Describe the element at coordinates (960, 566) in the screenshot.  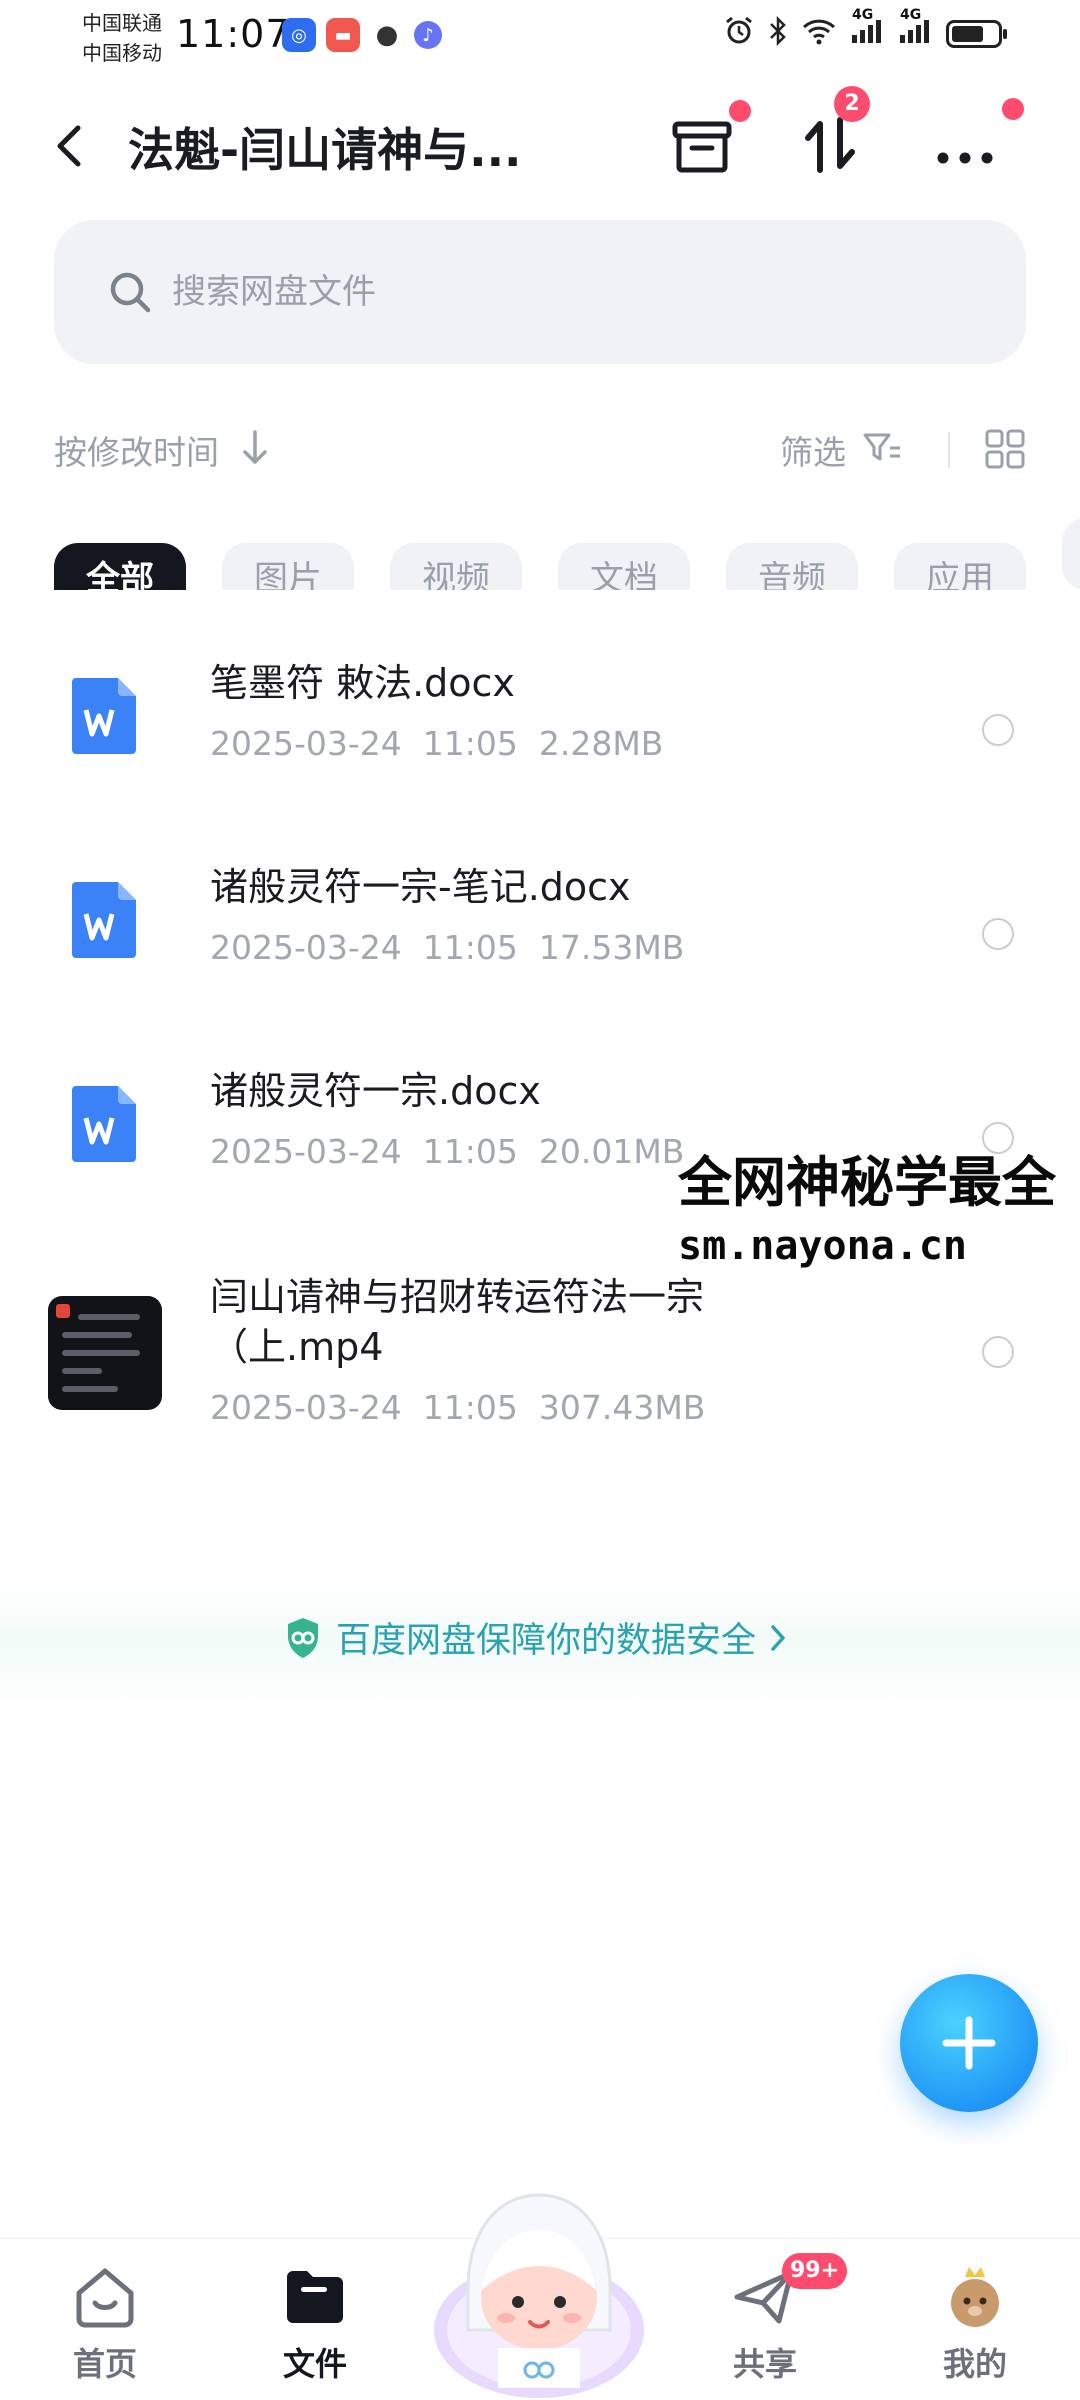
I see `tab-apps: 应用` at that location.